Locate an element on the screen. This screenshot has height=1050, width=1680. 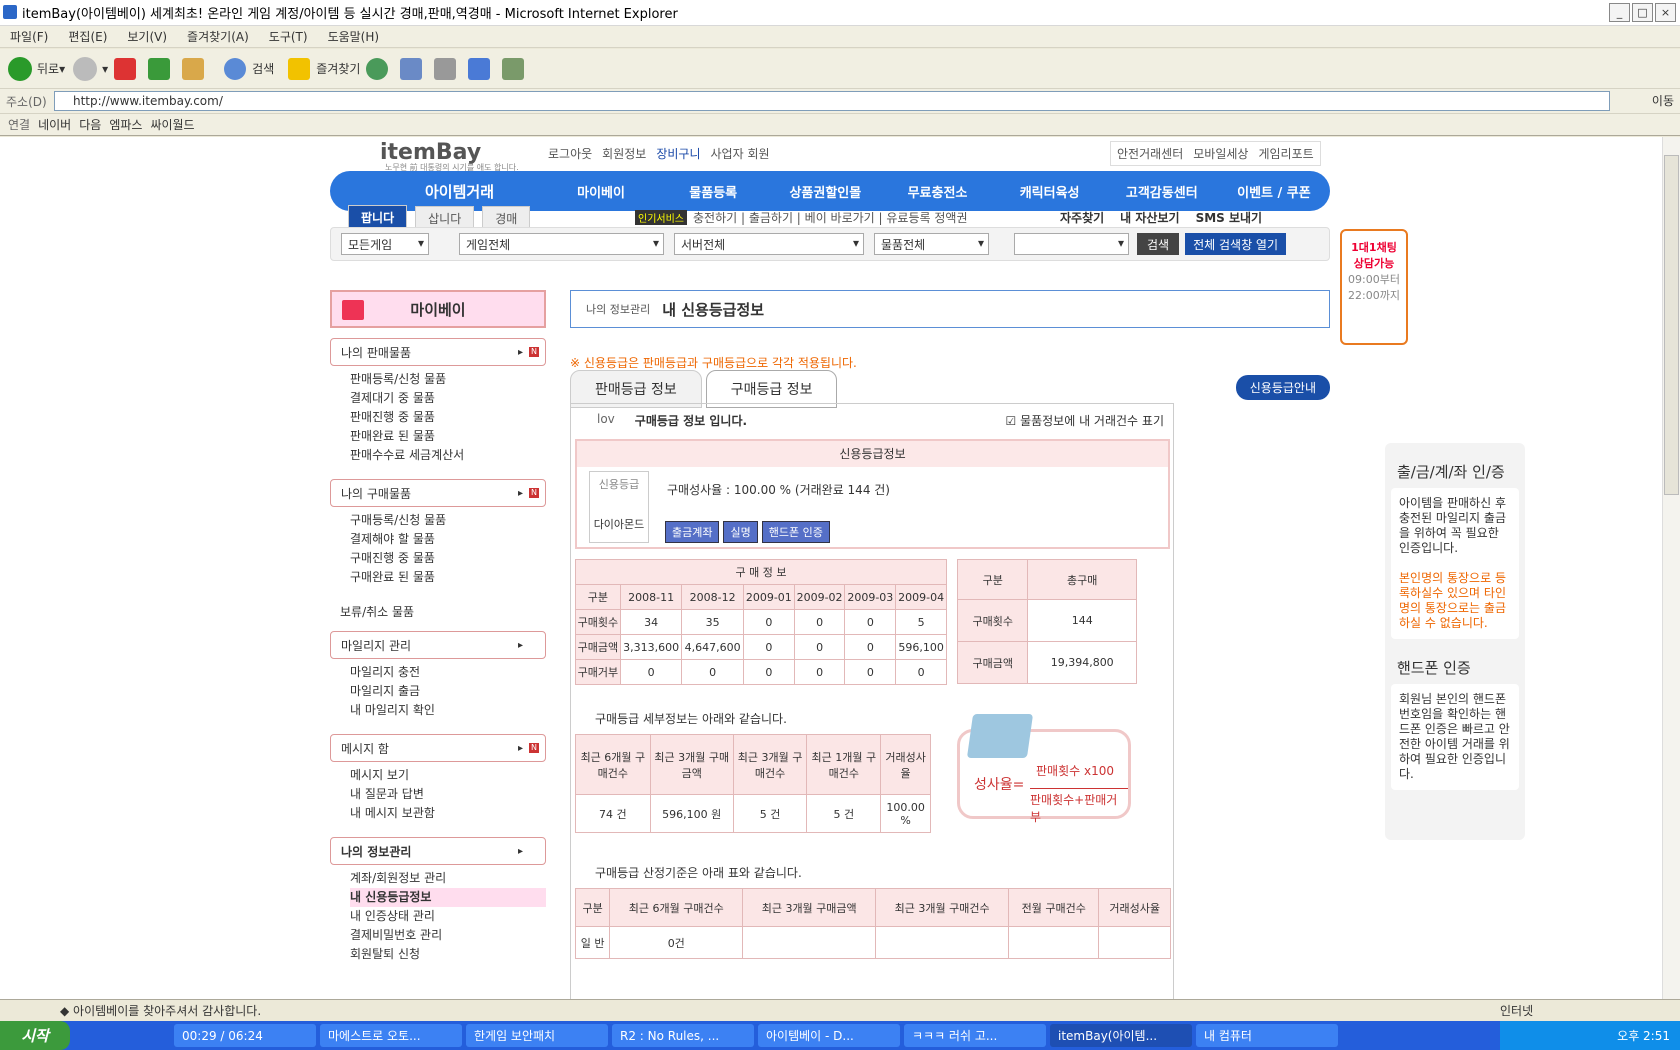
start-button: 시작 is located at coordinates (35, 1035).